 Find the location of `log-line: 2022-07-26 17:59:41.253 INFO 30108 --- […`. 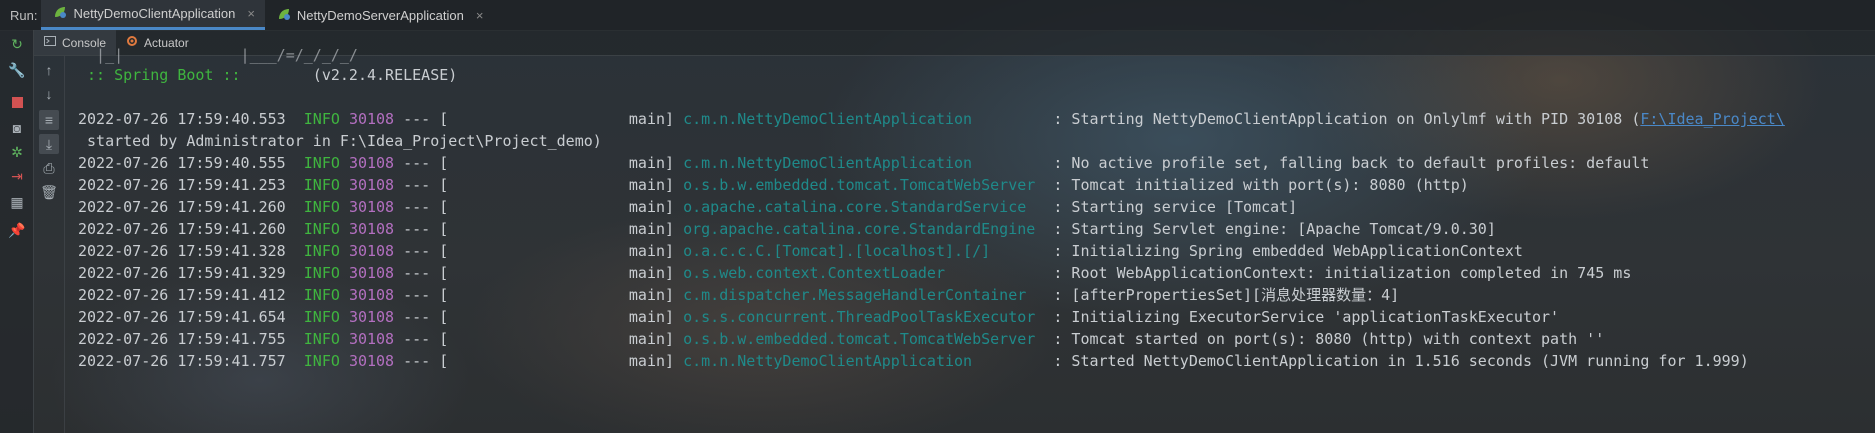

log-line: 2022-07-26 17:59:41.253 INFO 30108 --- [… is located at coordinates (773, 185).